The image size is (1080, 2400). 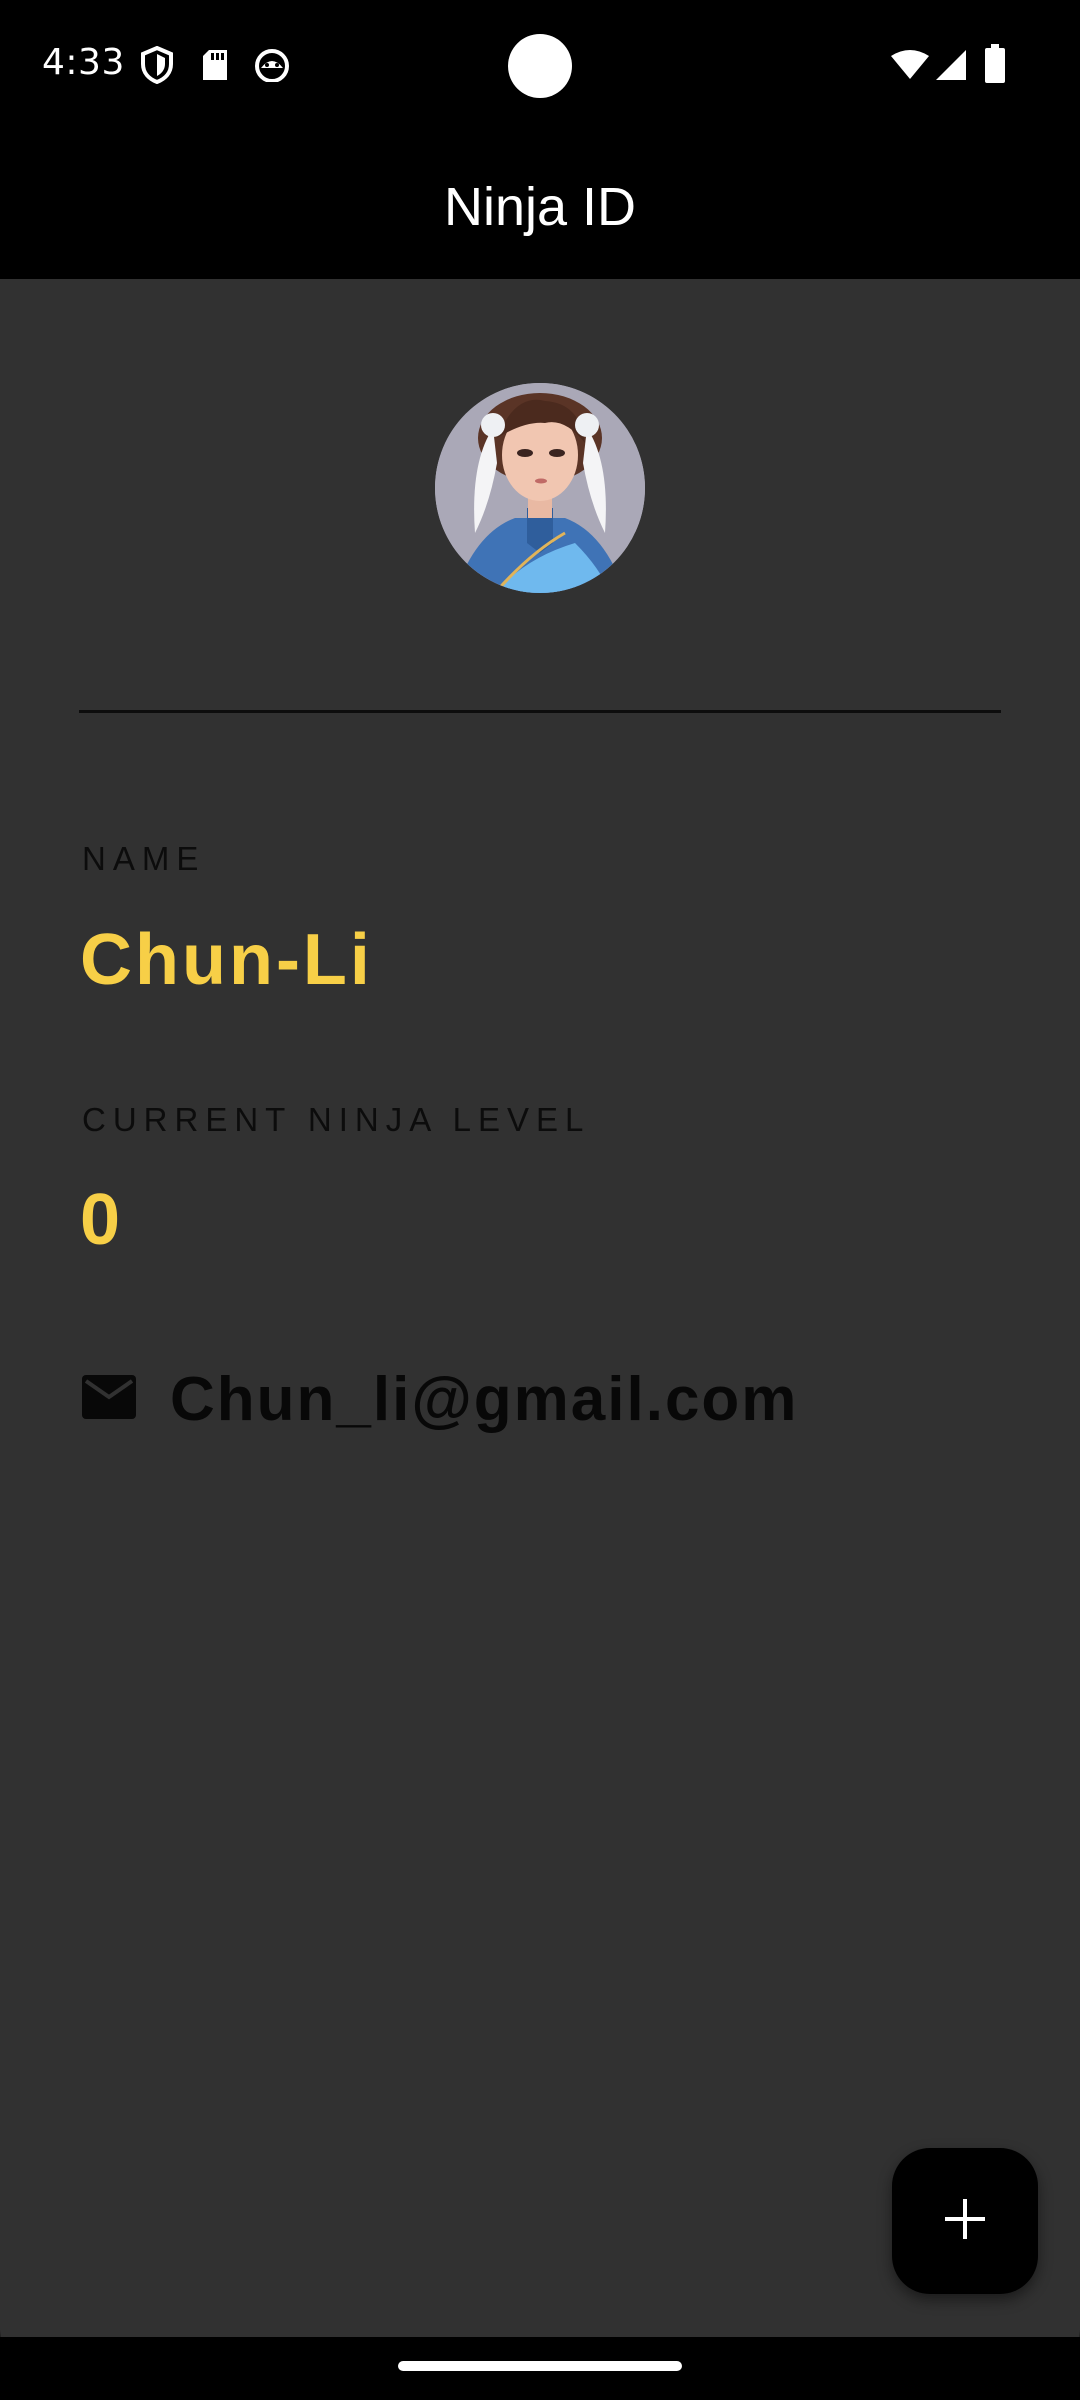 I want to click on status-bar: 4:33, so click(x=540, y=67).